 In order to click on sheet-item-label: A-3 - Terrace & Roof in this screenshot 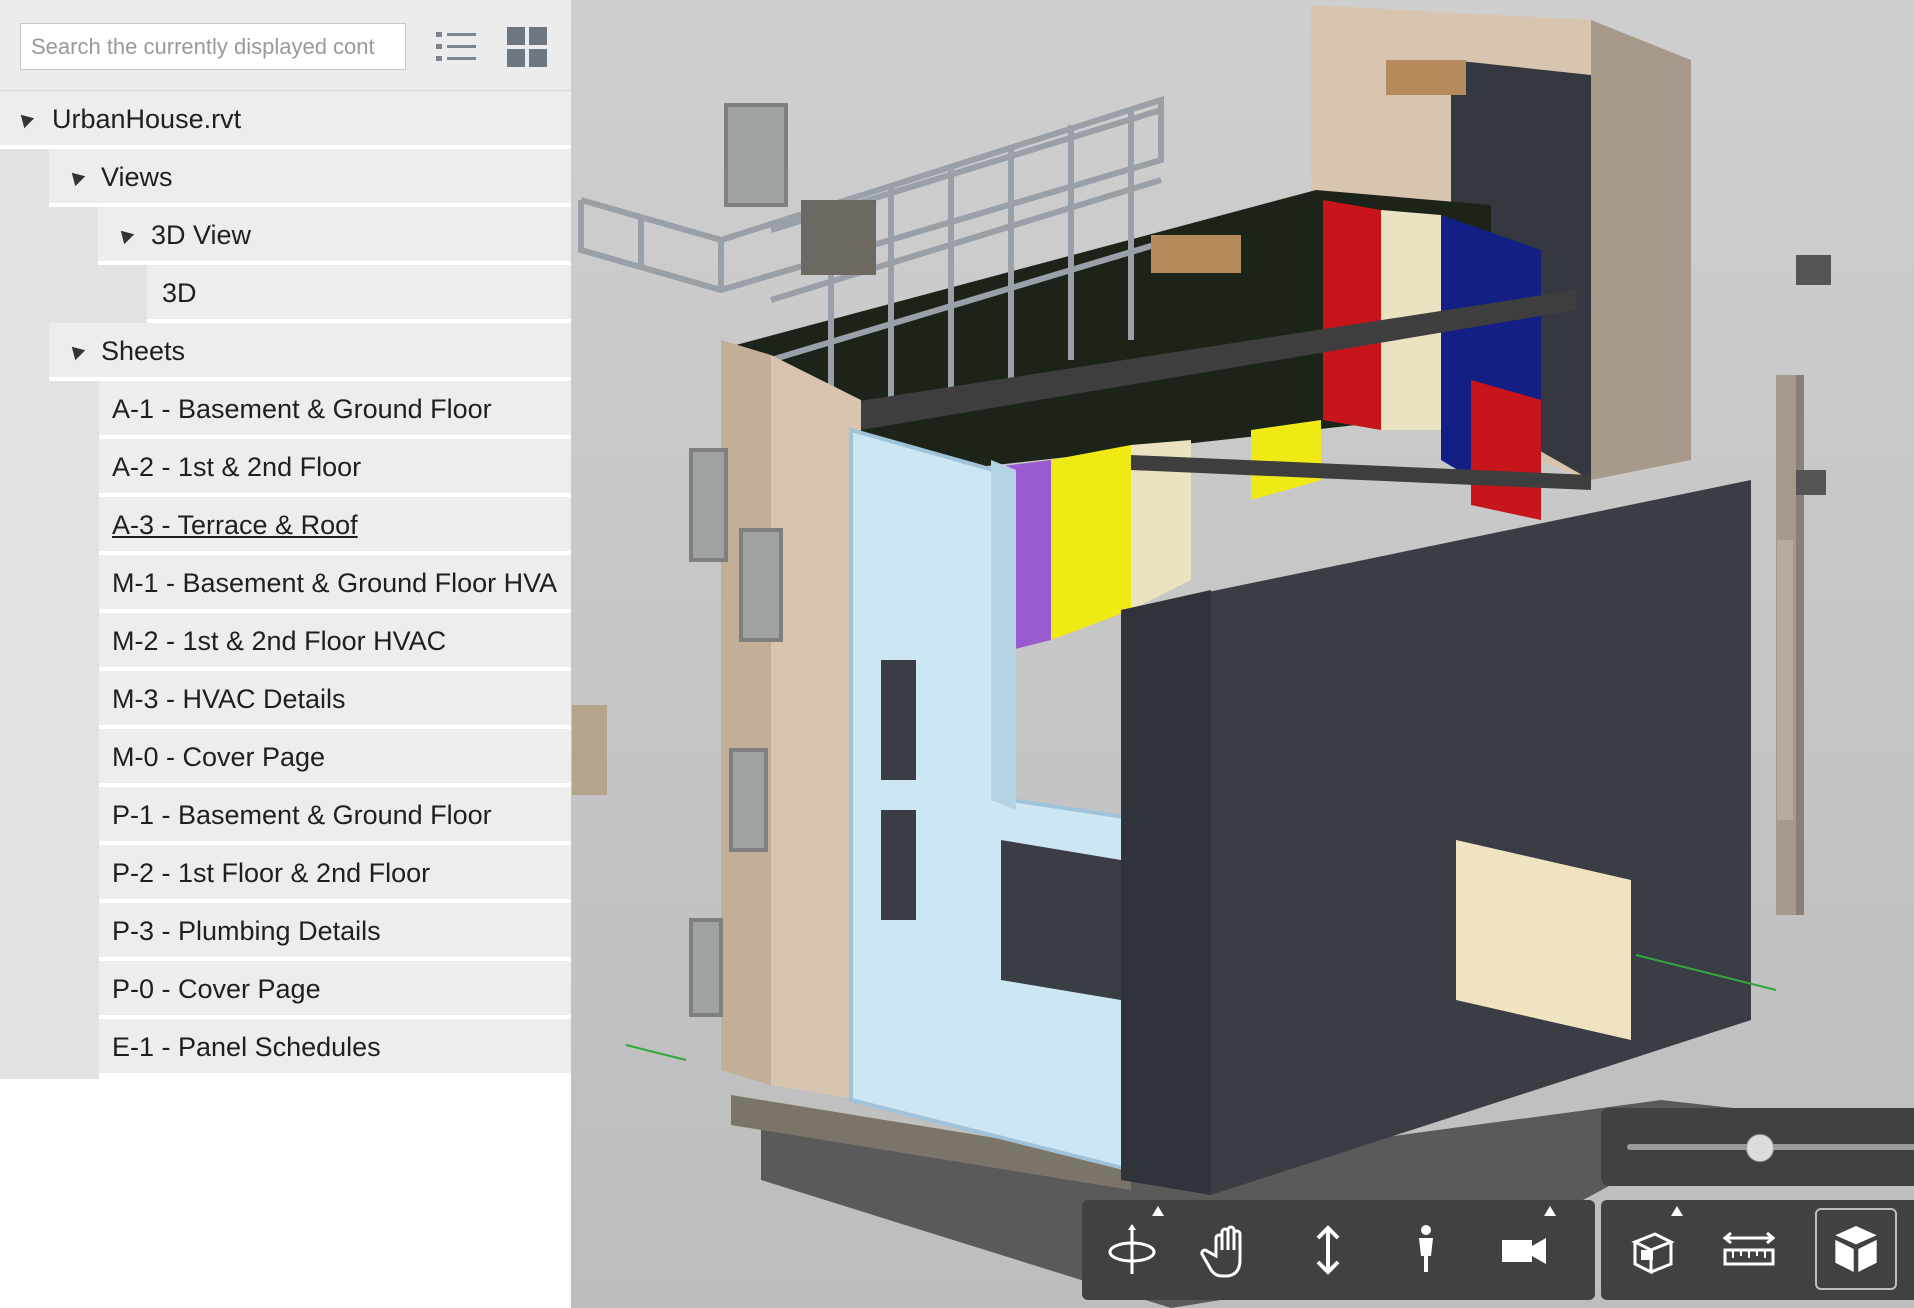, I will do `click(235, 525)`.